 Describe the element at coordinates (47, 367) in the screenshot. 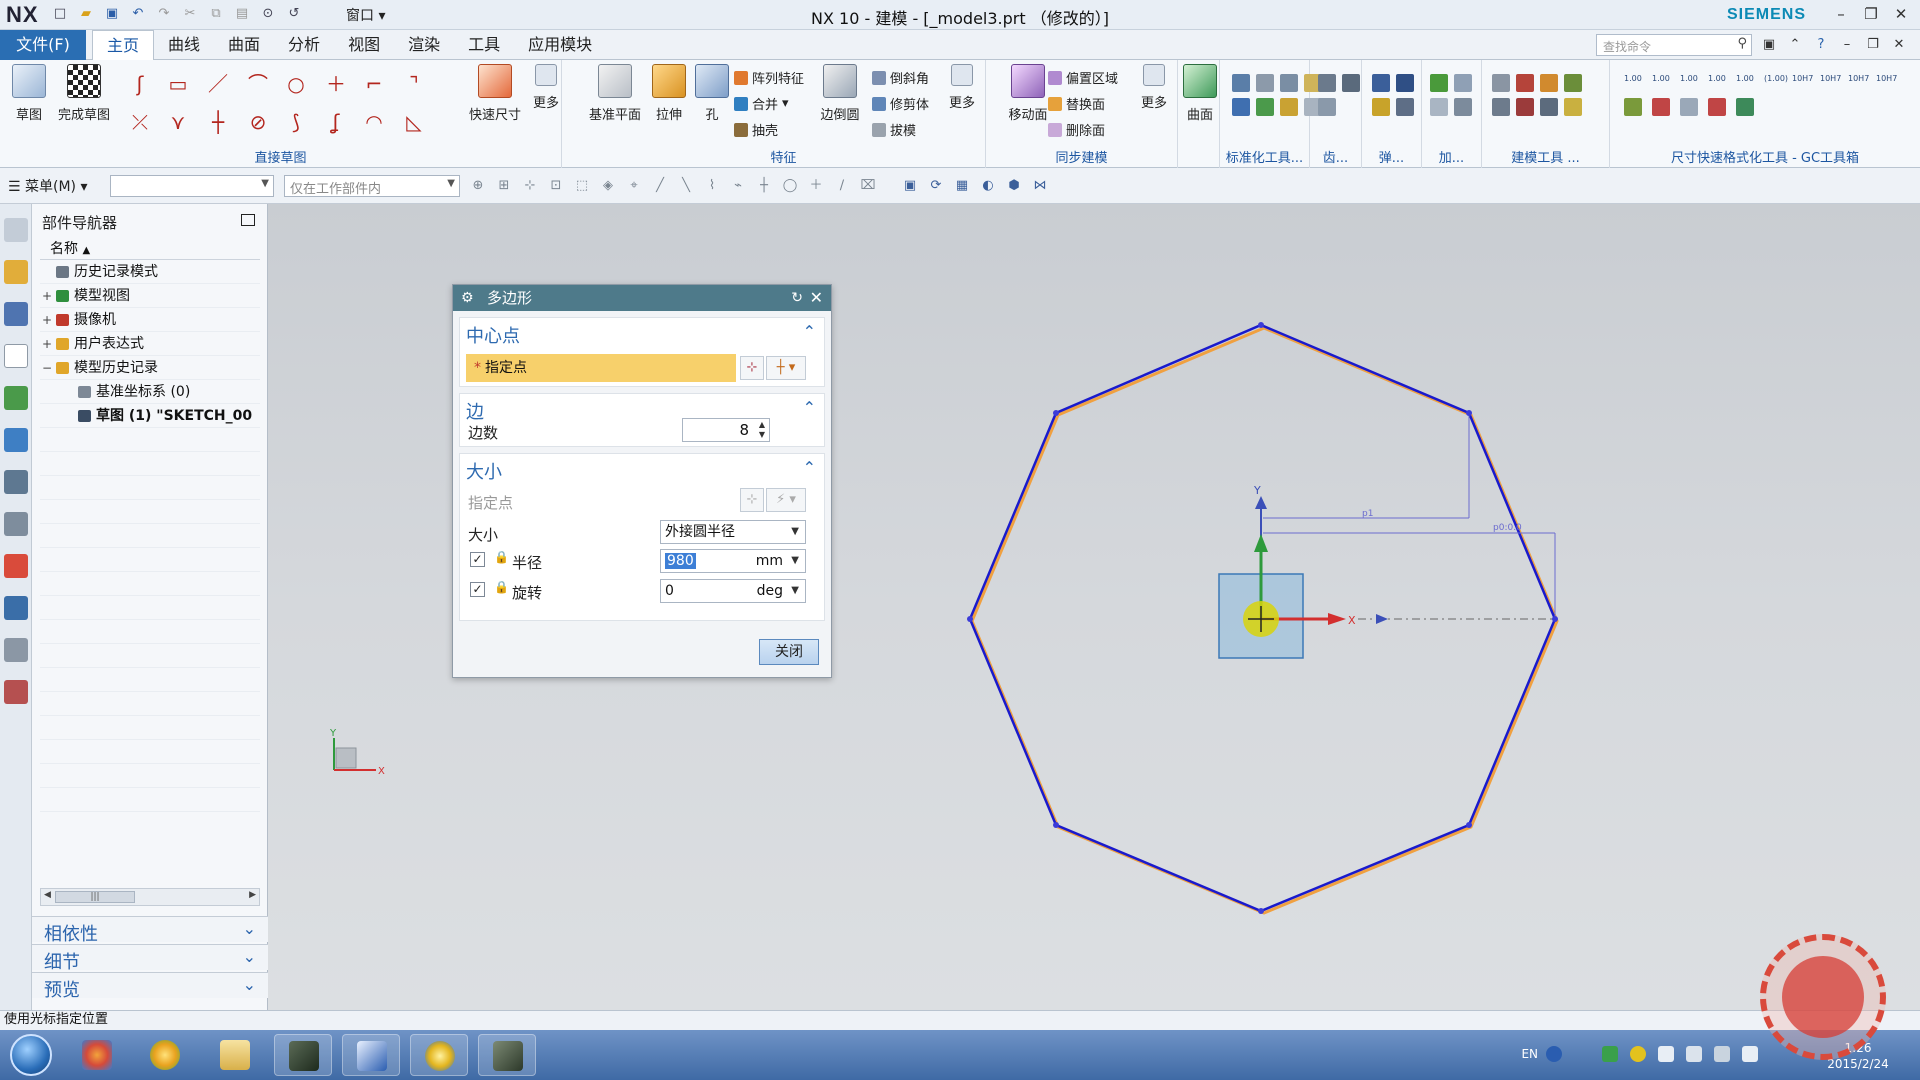

I see `expand-toggle-icon: −` at that location.